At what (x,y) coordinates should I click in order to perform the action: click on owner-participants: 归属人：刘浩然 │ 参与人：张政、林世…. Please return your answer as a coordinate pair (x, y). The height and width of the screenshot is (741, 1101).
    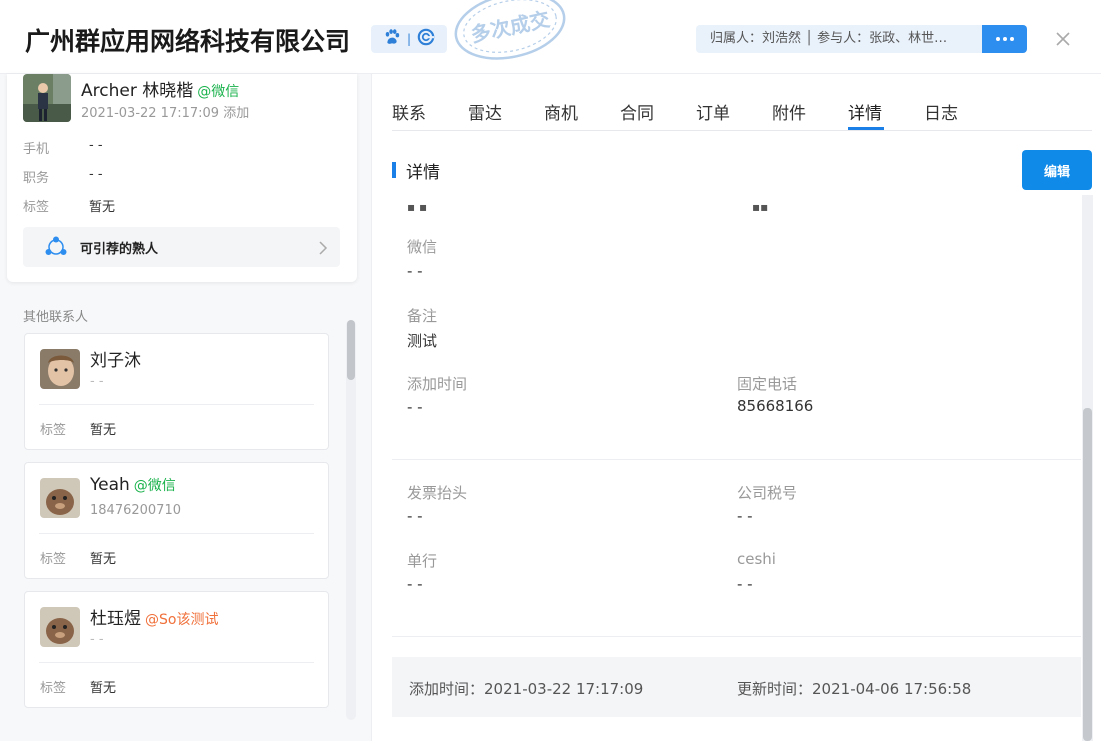
    Looking at the image, I should click on (839, 39).